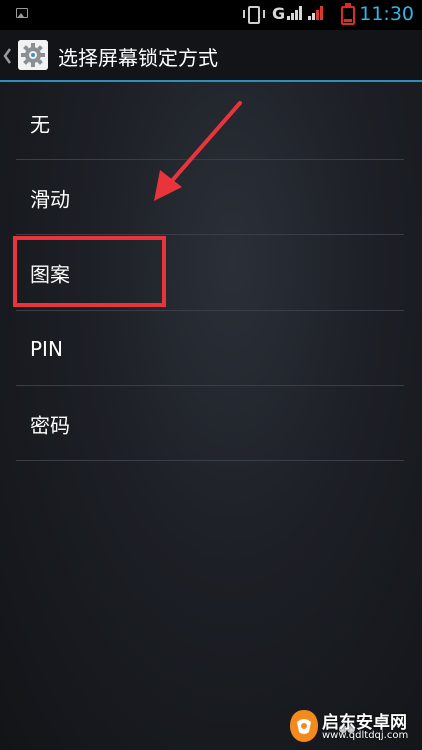 This screenshot has height=750, width=422. What do you see at coordinates (211, 81) in the screenshot?
I see `action-bar-divider` at bounding box center [211, 81].